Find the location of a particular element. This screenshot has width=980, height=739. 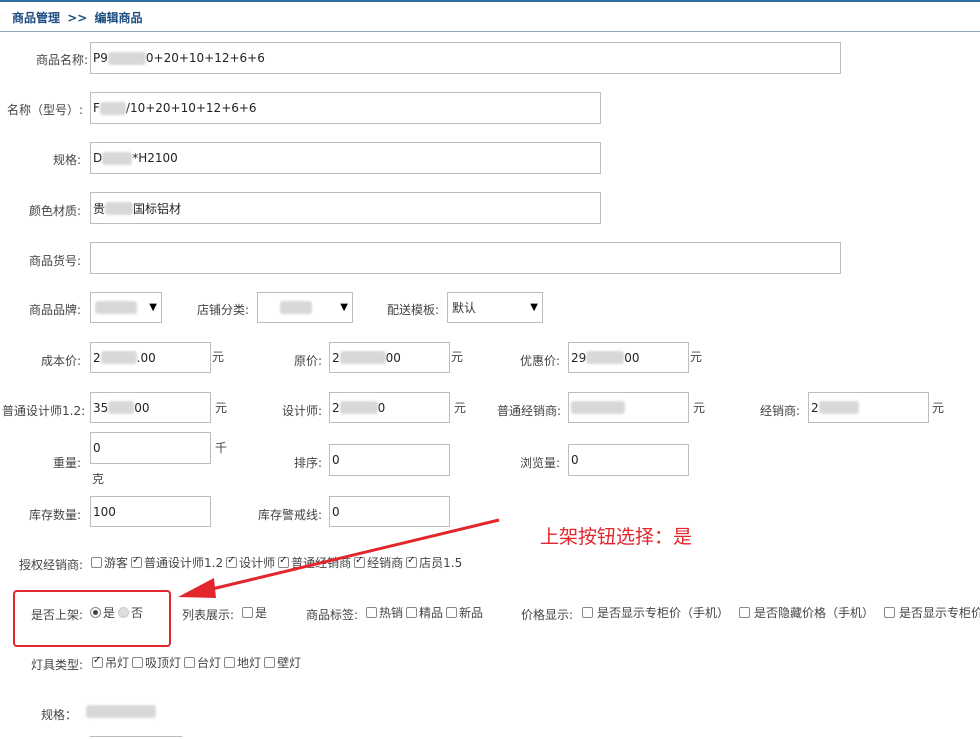

annotation-arrow is located at coordinates (339, 558).